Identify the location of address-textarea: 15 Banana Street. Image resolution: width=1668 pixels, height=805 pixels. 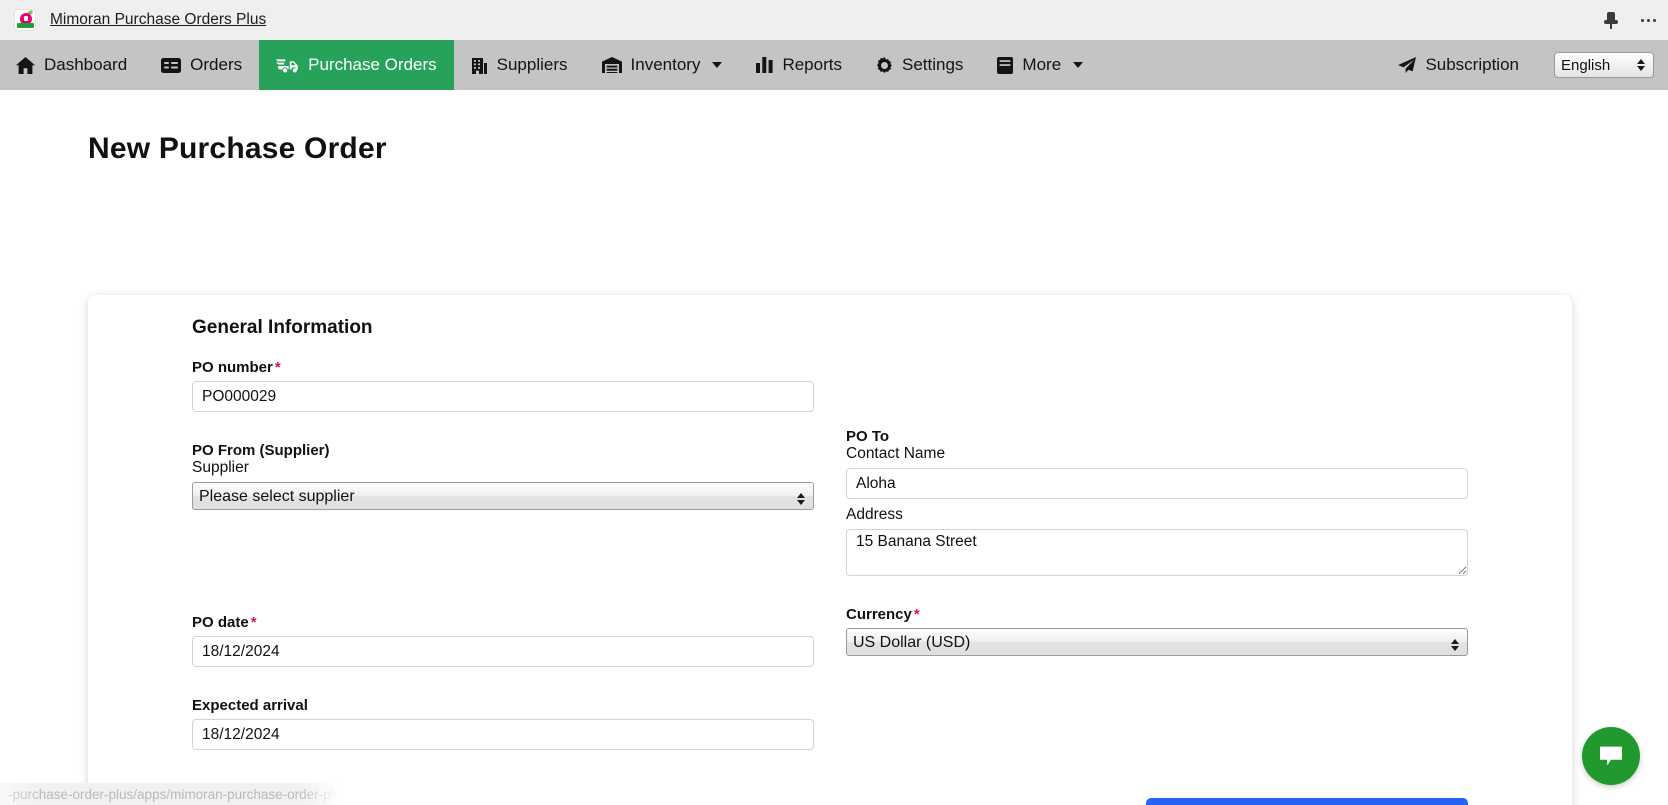
(1157, 552).